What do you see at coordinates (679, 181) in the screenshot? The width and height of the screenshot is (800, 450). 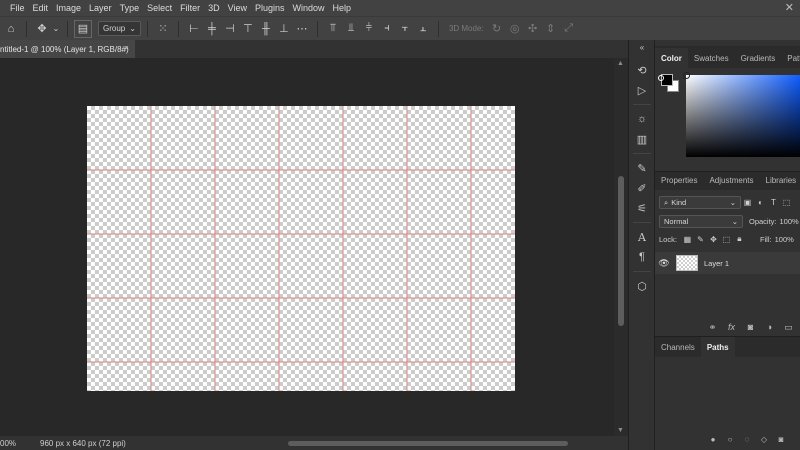 I see `tab-properties: Properties` at bounding box center [679, 181].